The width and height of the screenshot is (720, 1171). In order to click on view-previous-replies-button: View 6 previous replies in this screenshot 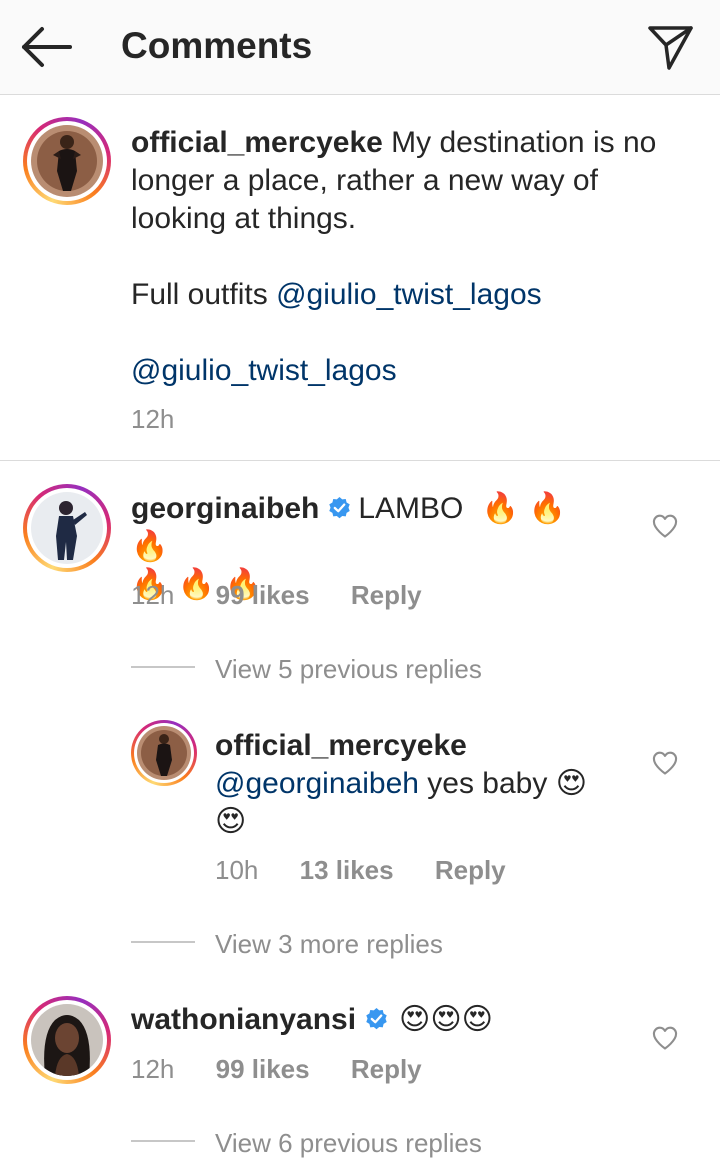, I will do `click(348, 1143)`.